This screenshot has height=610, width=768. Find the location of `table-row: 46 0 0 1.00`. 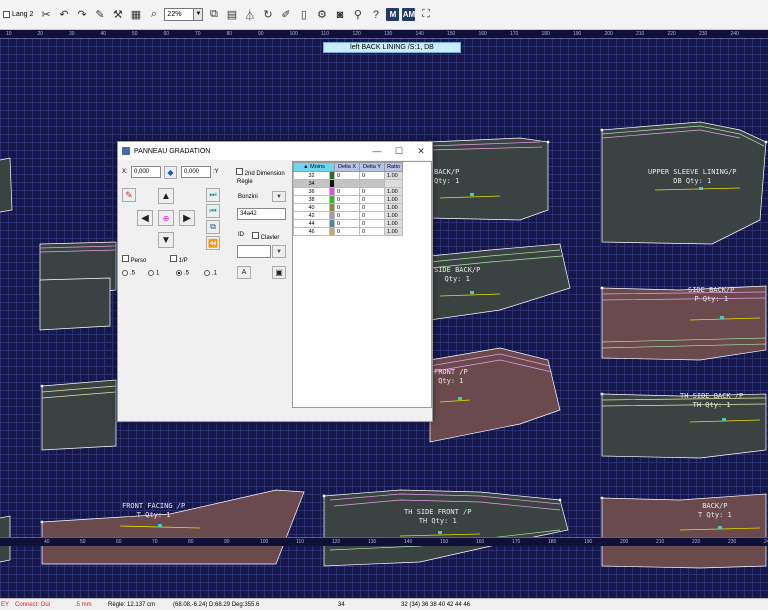

table-row: 46 0 0 1.00 is located at coordinates (348, 231).